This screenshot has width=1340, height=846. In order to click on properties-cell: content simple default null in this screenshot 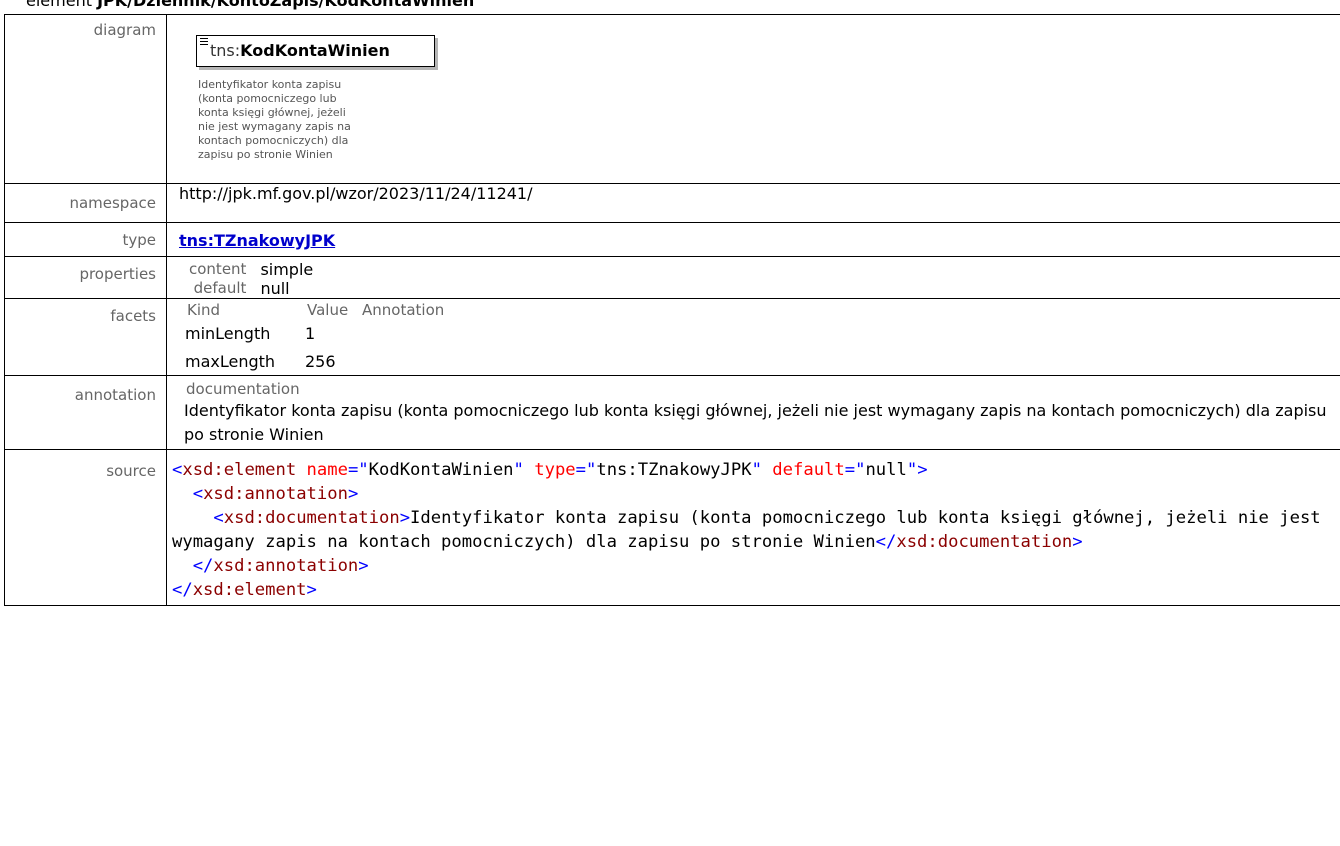, I will do `click(753, 277)`.